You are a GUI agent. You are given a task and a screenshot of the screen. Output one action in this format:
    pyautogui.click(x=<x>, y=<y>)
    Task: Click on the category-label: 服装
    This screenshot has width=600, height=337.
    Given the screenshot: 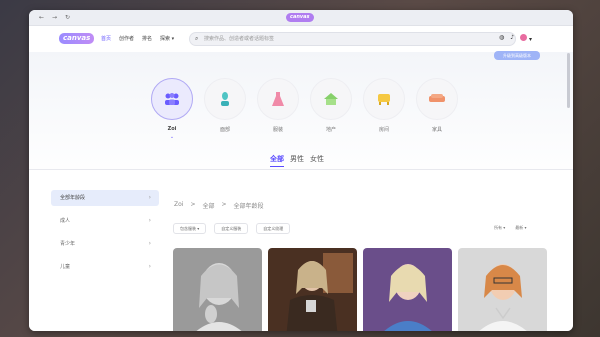 What is the action you would take?
    pyautogui.click(x=277, y=130)
    